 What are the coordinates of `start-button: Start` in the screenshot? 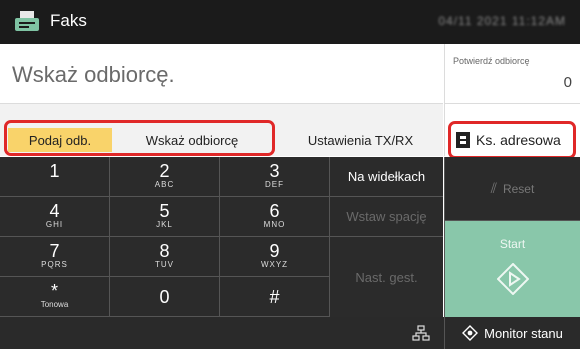 It's located at (512, 269).